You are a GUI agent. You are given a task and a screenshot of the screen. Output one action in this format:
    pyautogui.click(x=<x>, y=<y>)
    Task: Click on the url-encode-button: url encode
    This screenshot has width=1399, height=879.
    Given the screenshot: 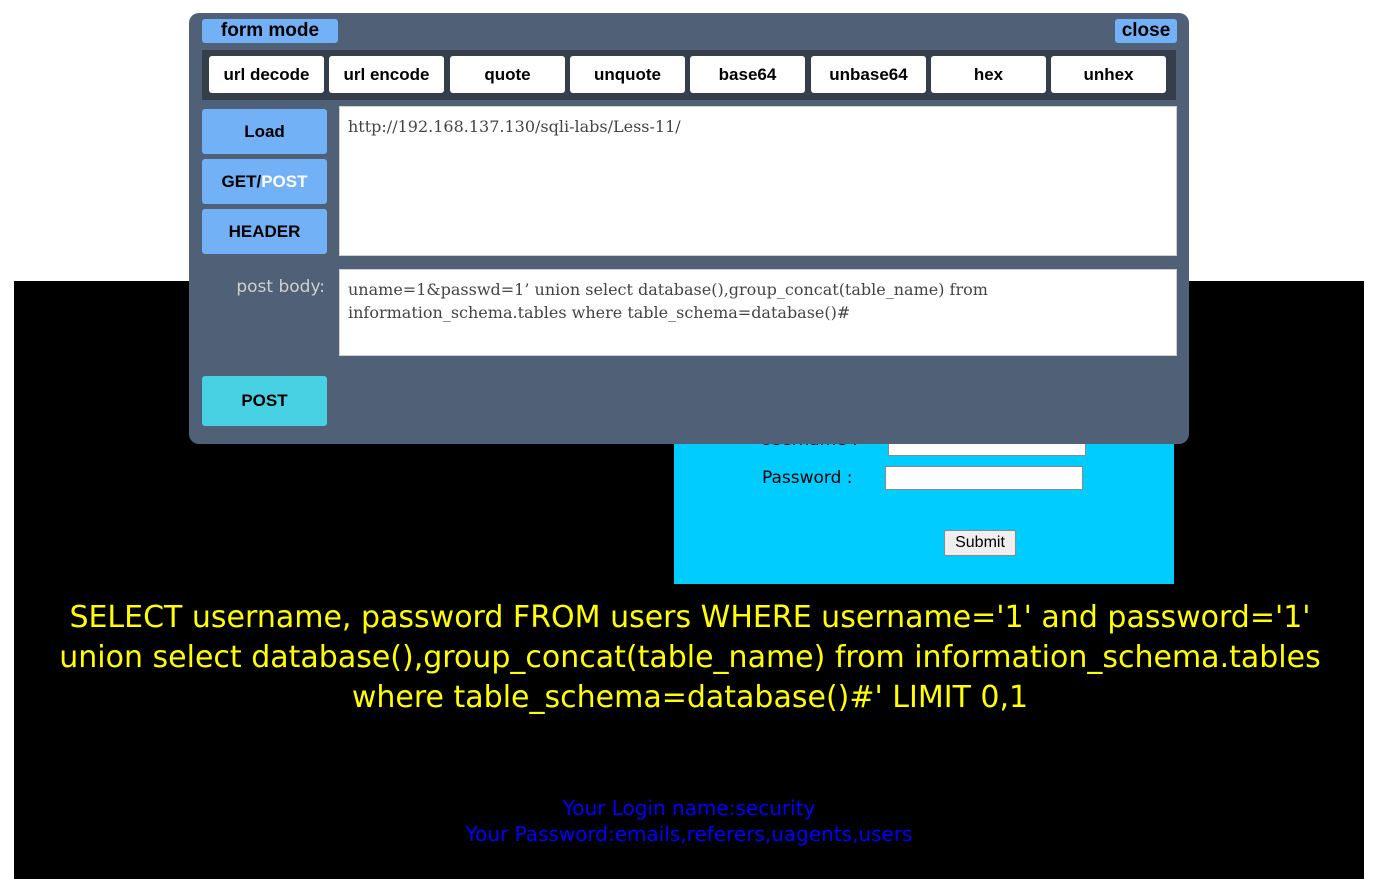 What is the action you would take?
    pyautogui.click(x=386, y=74)
    